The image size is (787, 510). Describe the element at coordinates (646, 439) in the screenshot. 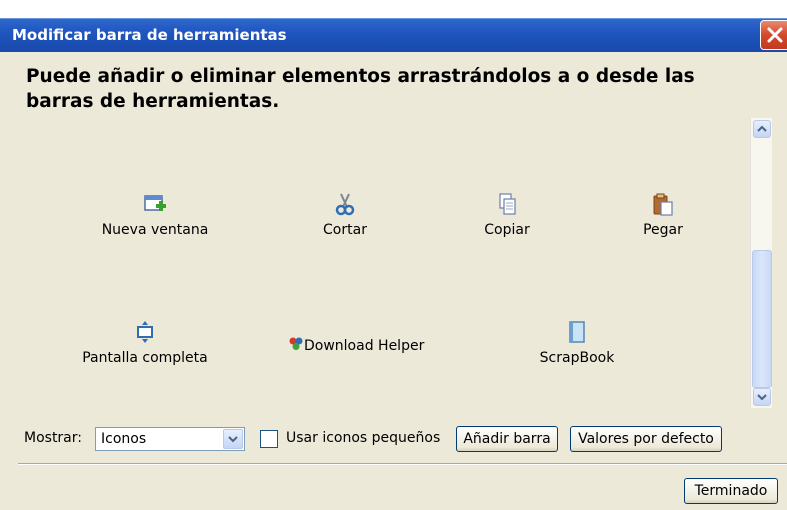

I see `restore-defaults-button: Valores por defecto` at that location.